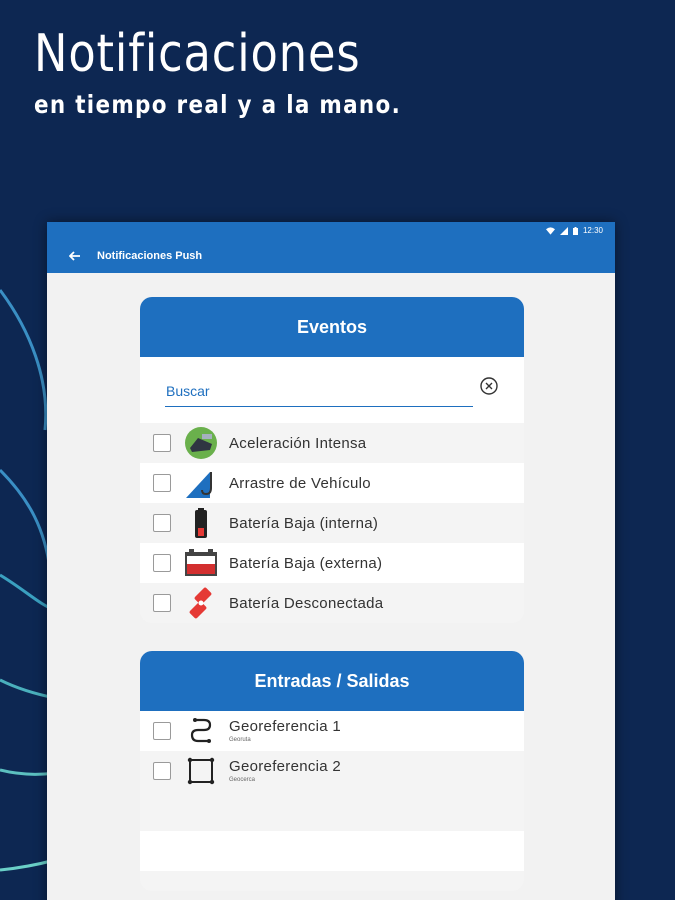 The height and width of the screenshot is (900, 675). What do you see at coordinates (332, 681) in the screenshot?
I see `io-card-title: Entradas / Salidas` at bounding box center [332, 681].